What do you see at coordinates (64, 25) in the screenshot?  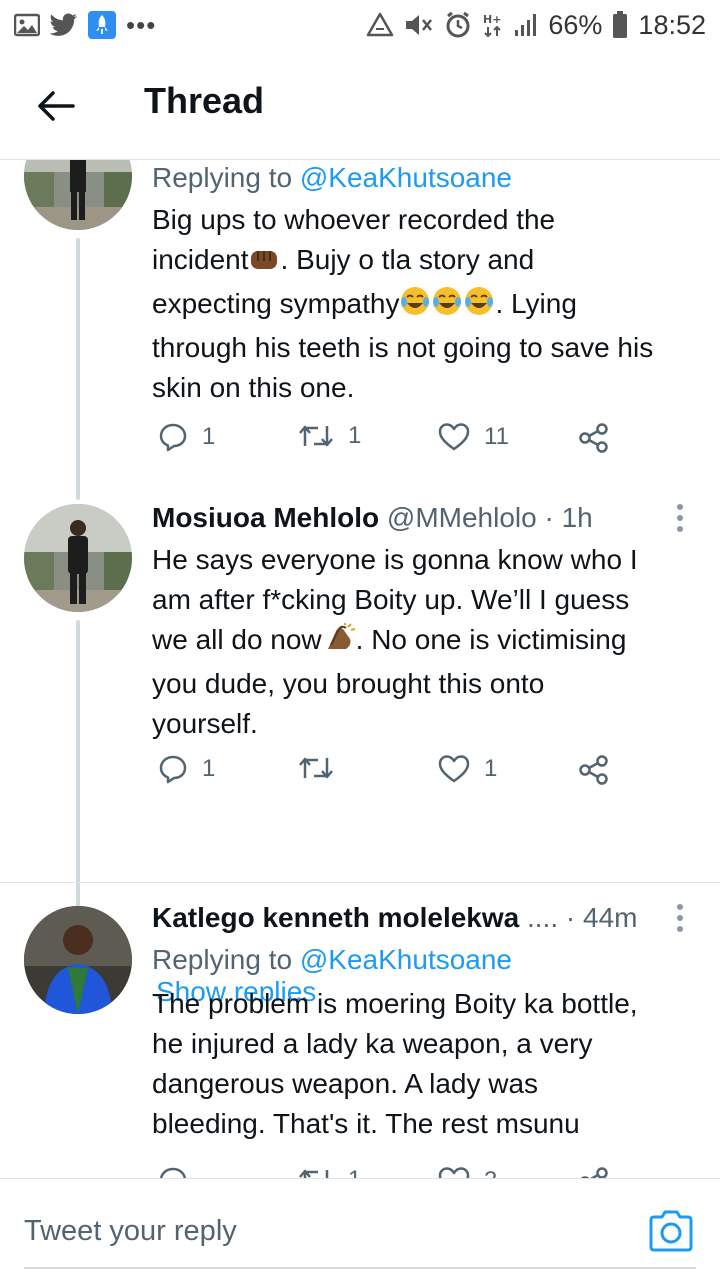 I see `twitter-bird-icon` at bounding box center [64, 25].